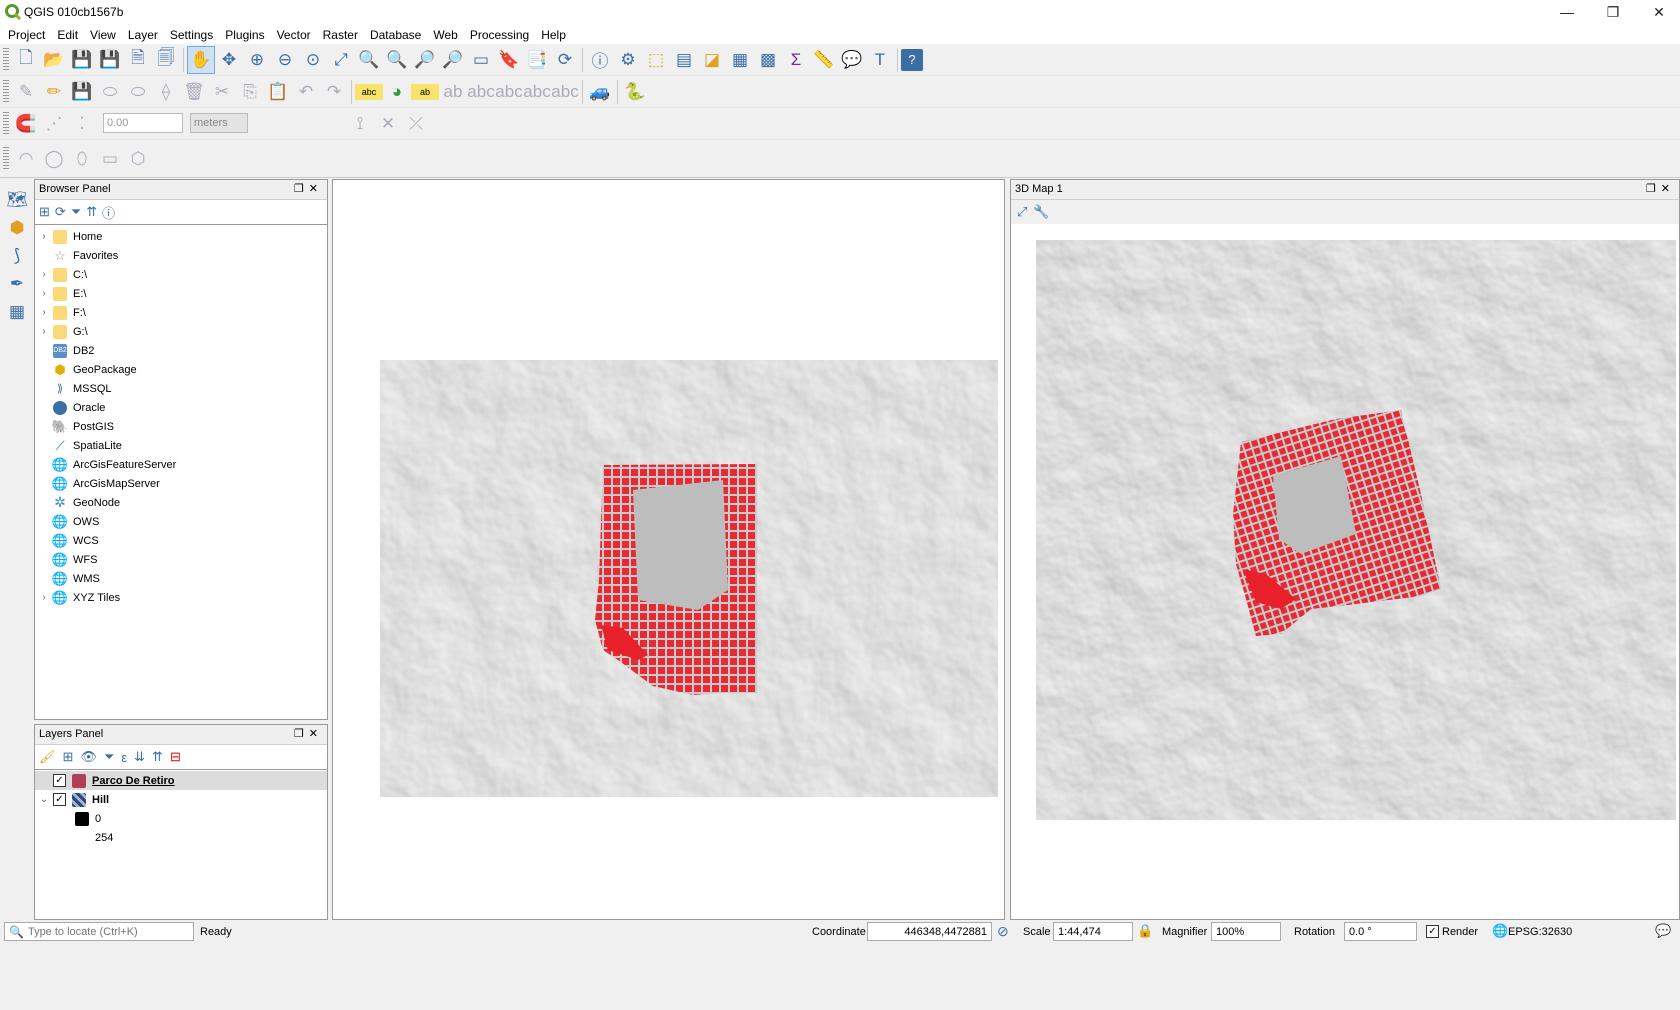  Describe the element at coordinates (157, 757) in the screenshot. I see `collapse-all-icon: ⇈` at that location.